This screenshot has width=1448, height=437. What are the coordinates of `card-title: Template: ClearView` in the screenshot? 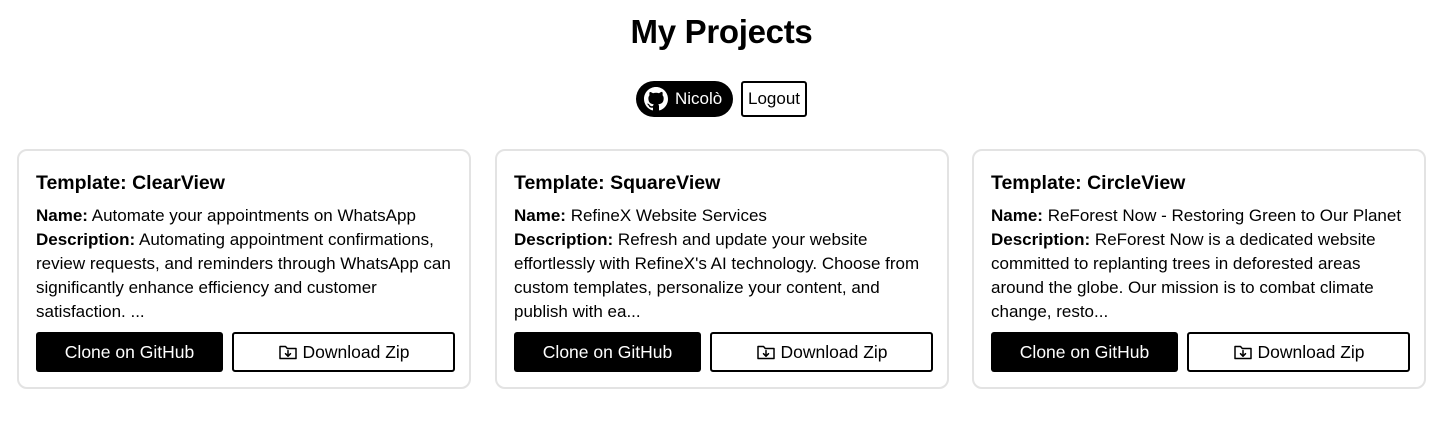 It's located at (130, 183).